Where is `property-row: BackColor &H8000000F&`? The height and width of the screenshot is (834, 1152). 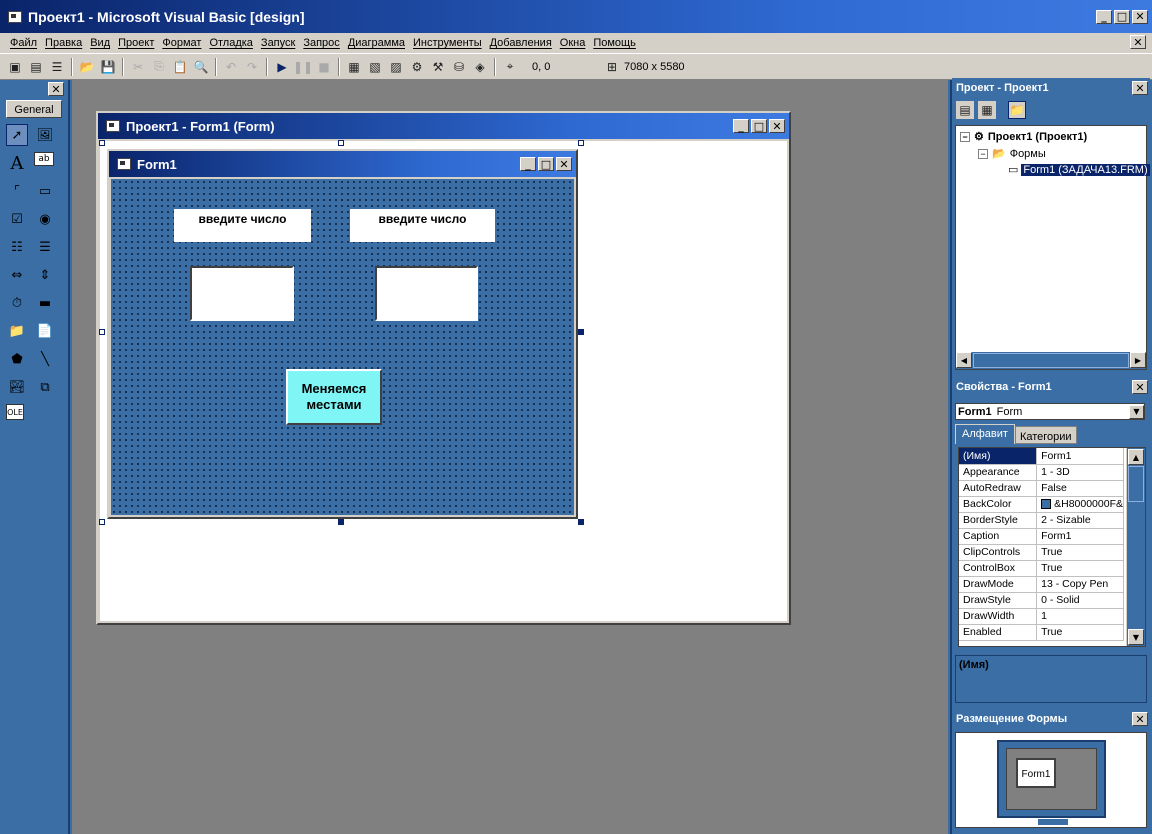 property-row: BackColor &H8000000F& is located at coordinates (1041, 504).